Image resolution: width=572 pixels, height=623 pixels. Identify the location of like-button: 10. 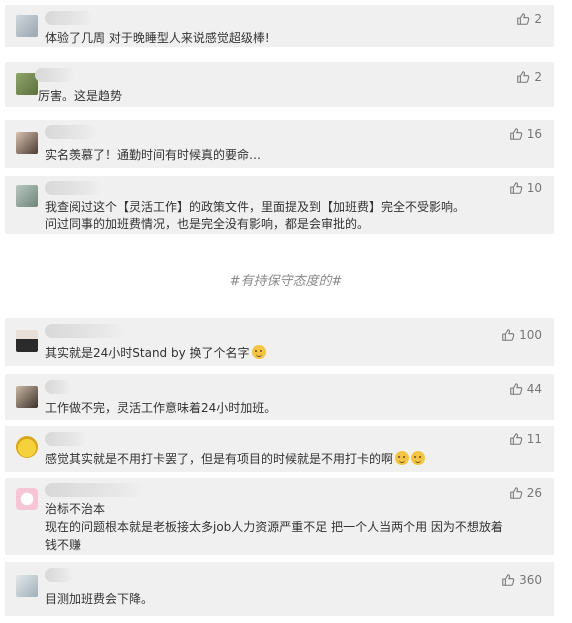
(525, 188).